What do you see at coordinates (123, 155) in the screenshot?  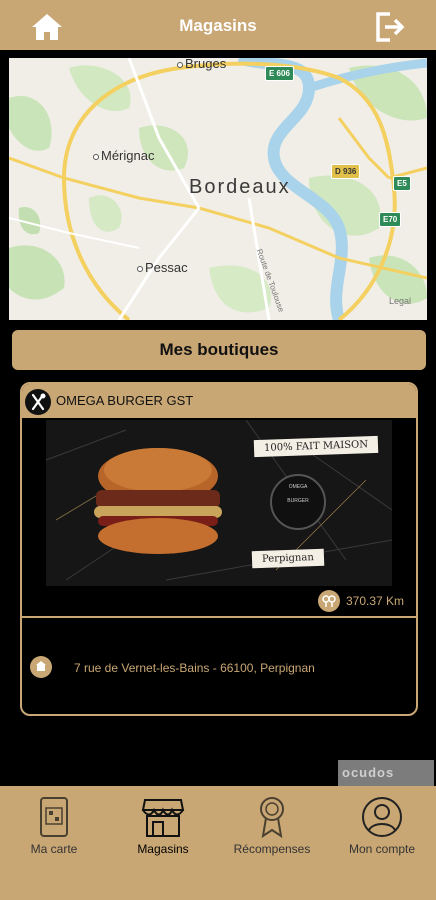 I see `map-label-merignac: Mérignac` at bounding box center [123, 155].